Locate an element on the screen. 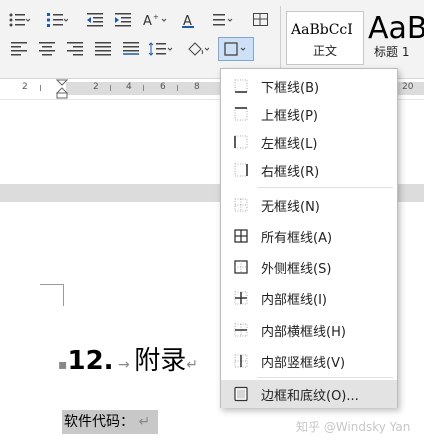 Image resolution: width=424 pixels, height=448 pixels. decrease-indent-button is located at coordinates (95, 20).